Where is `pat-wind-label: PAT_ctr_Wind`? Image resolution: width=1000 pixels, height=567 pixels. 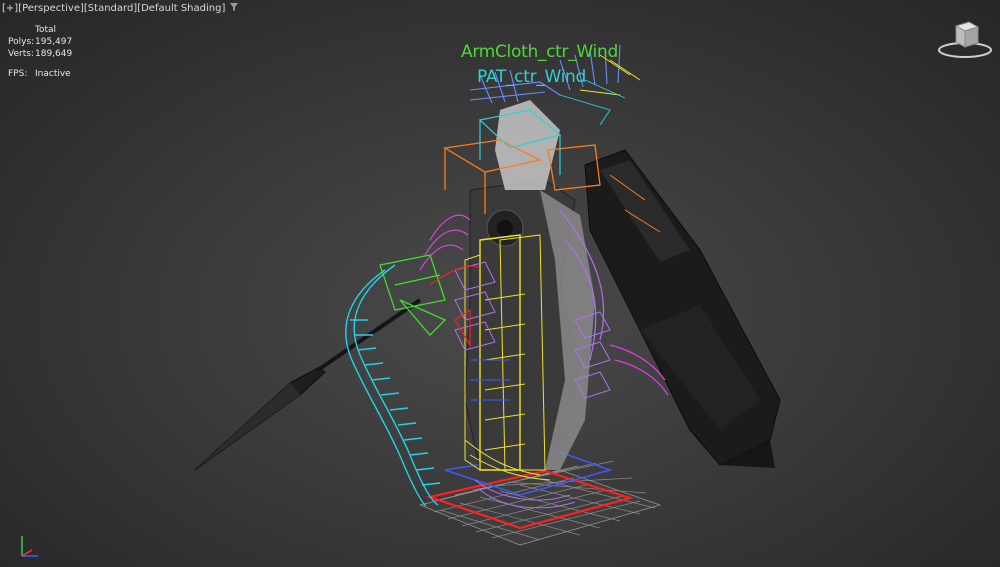
pat-wind-label: PAT_ctr_Wind is located at coordinates (531, 77).